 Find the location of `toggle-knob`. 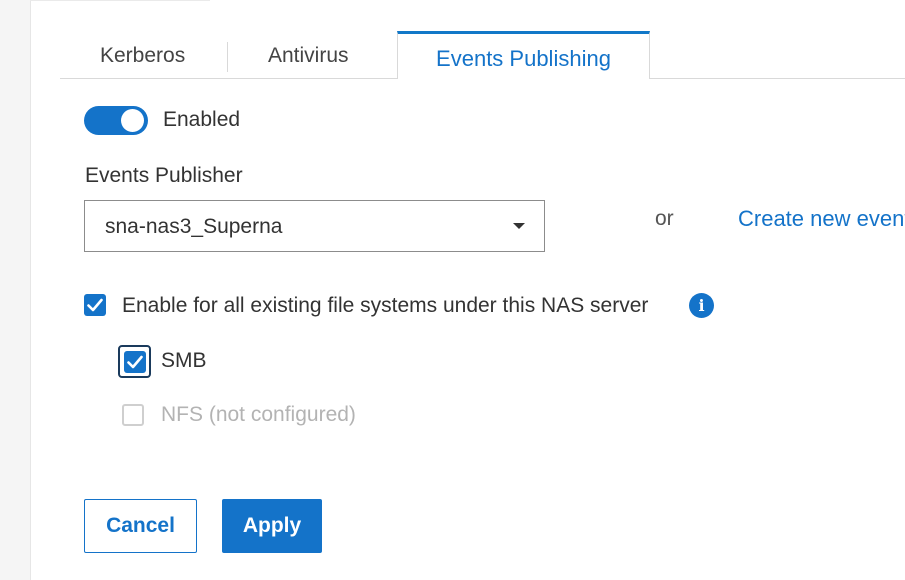

toggle-knob is located at coordinates (132, 120).